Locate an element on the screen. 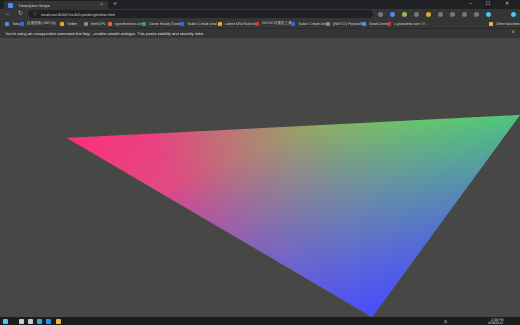  bookmark-item: Twitter is located at coordinates (69, 23).